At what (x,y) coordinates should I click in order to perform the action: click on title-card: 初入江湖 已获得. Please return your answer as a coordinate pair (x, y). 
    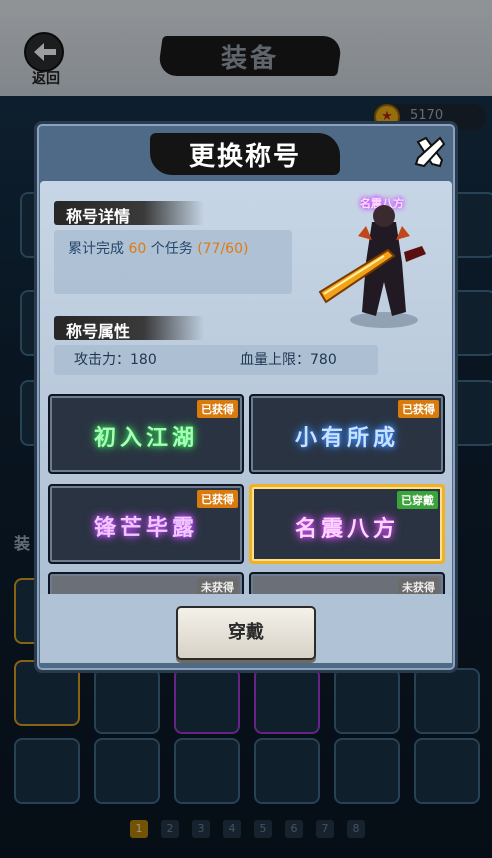
    Looking at the image, I should click on (146, 434).